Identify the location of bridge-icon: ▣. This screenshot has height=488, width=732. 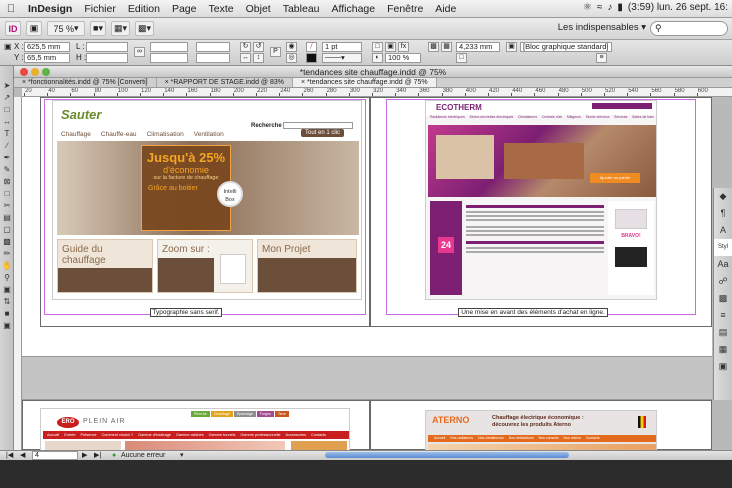
(34, 28).